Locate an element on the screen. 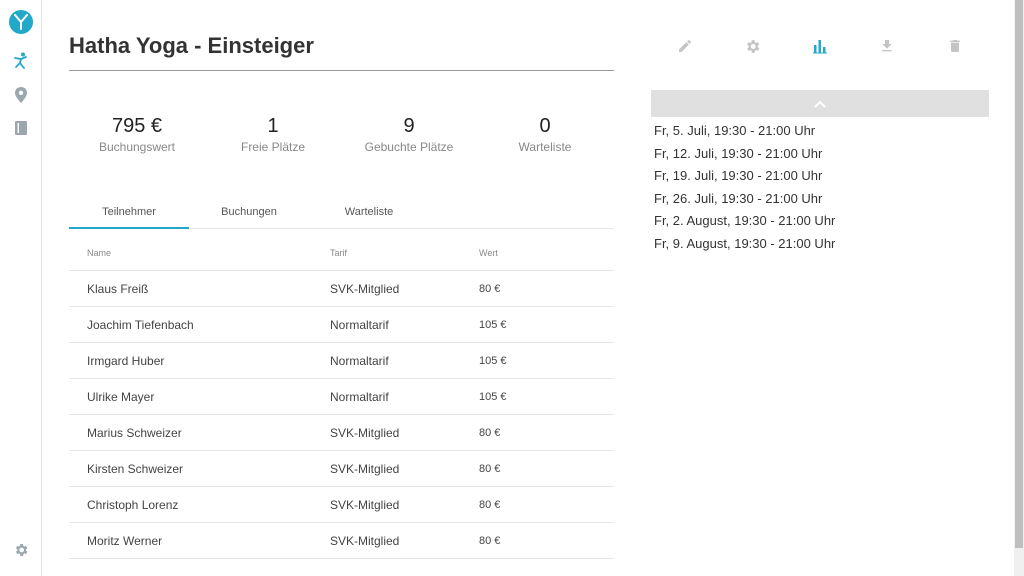 The width and height of the screenshot is (1024, 576). scrollbar is located at coordinates (1019, 288).